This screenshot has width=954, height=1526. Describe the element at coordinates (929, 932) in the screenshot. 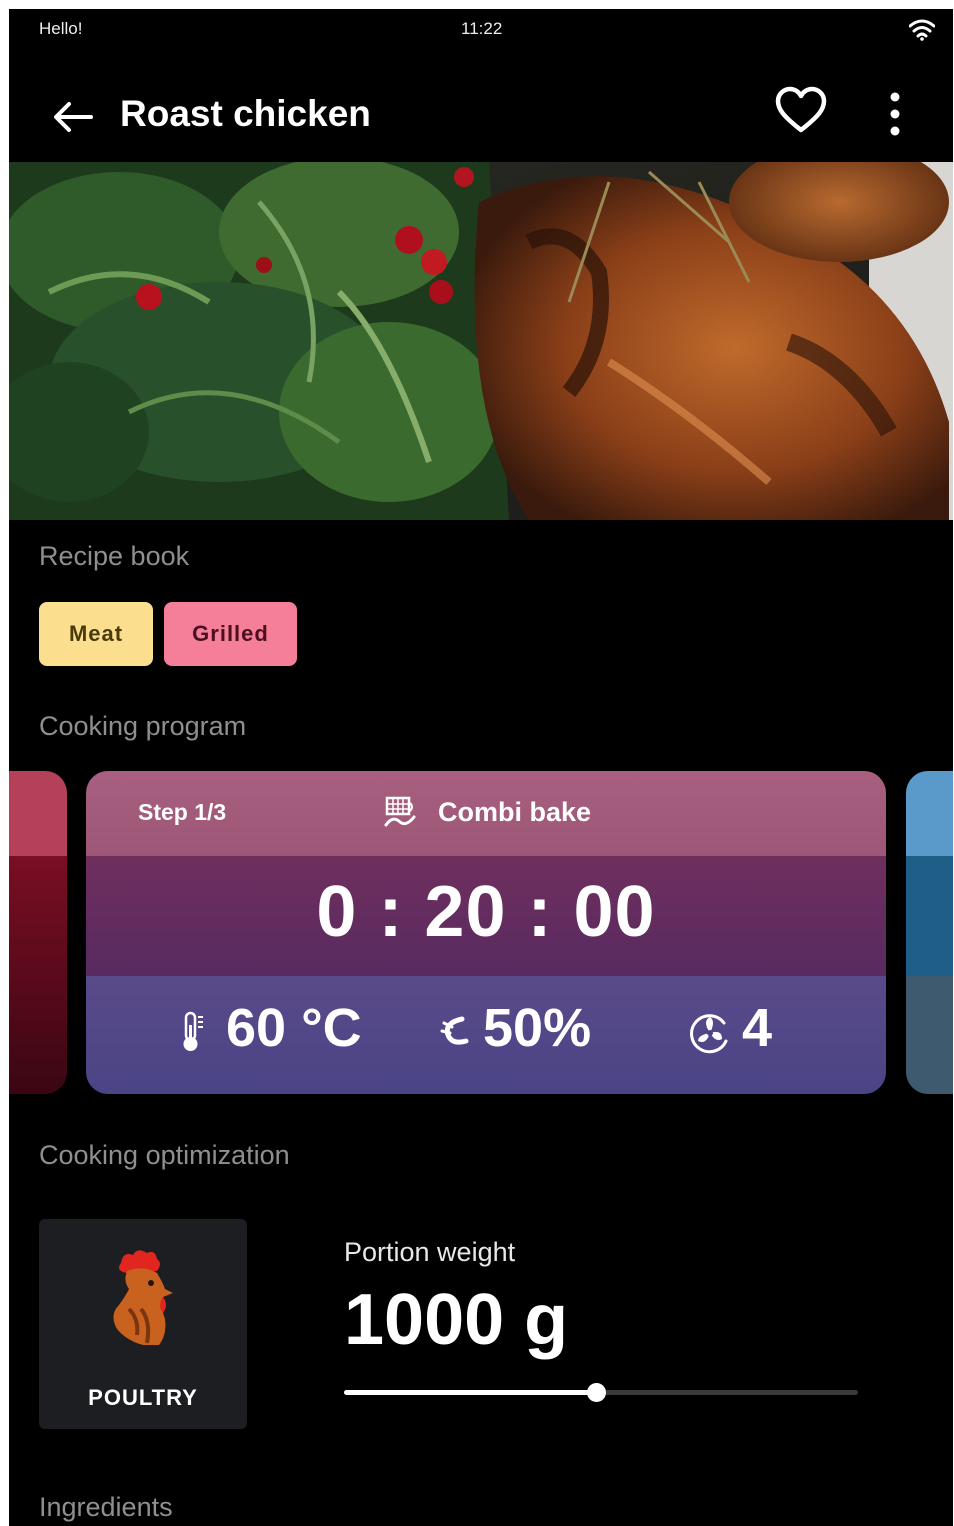

I see `next-step-card` at that location.